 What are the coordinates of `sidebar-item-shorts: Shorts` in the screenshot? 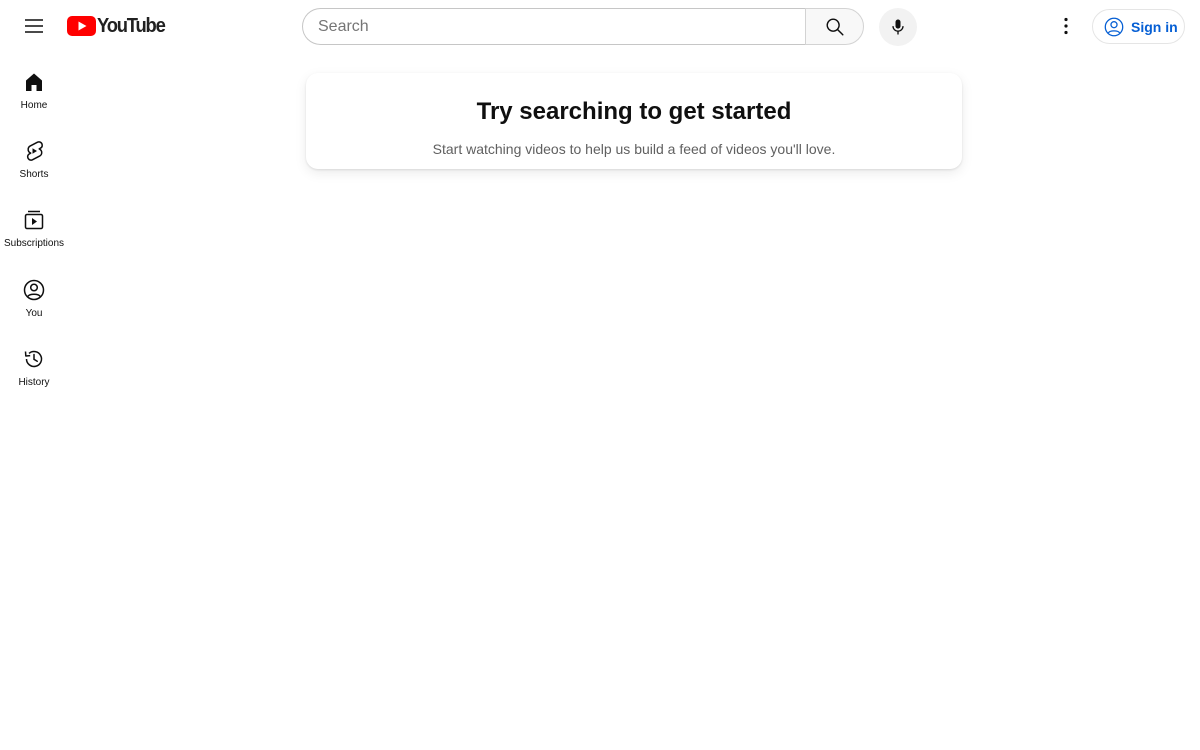 It's located at (34, 158).